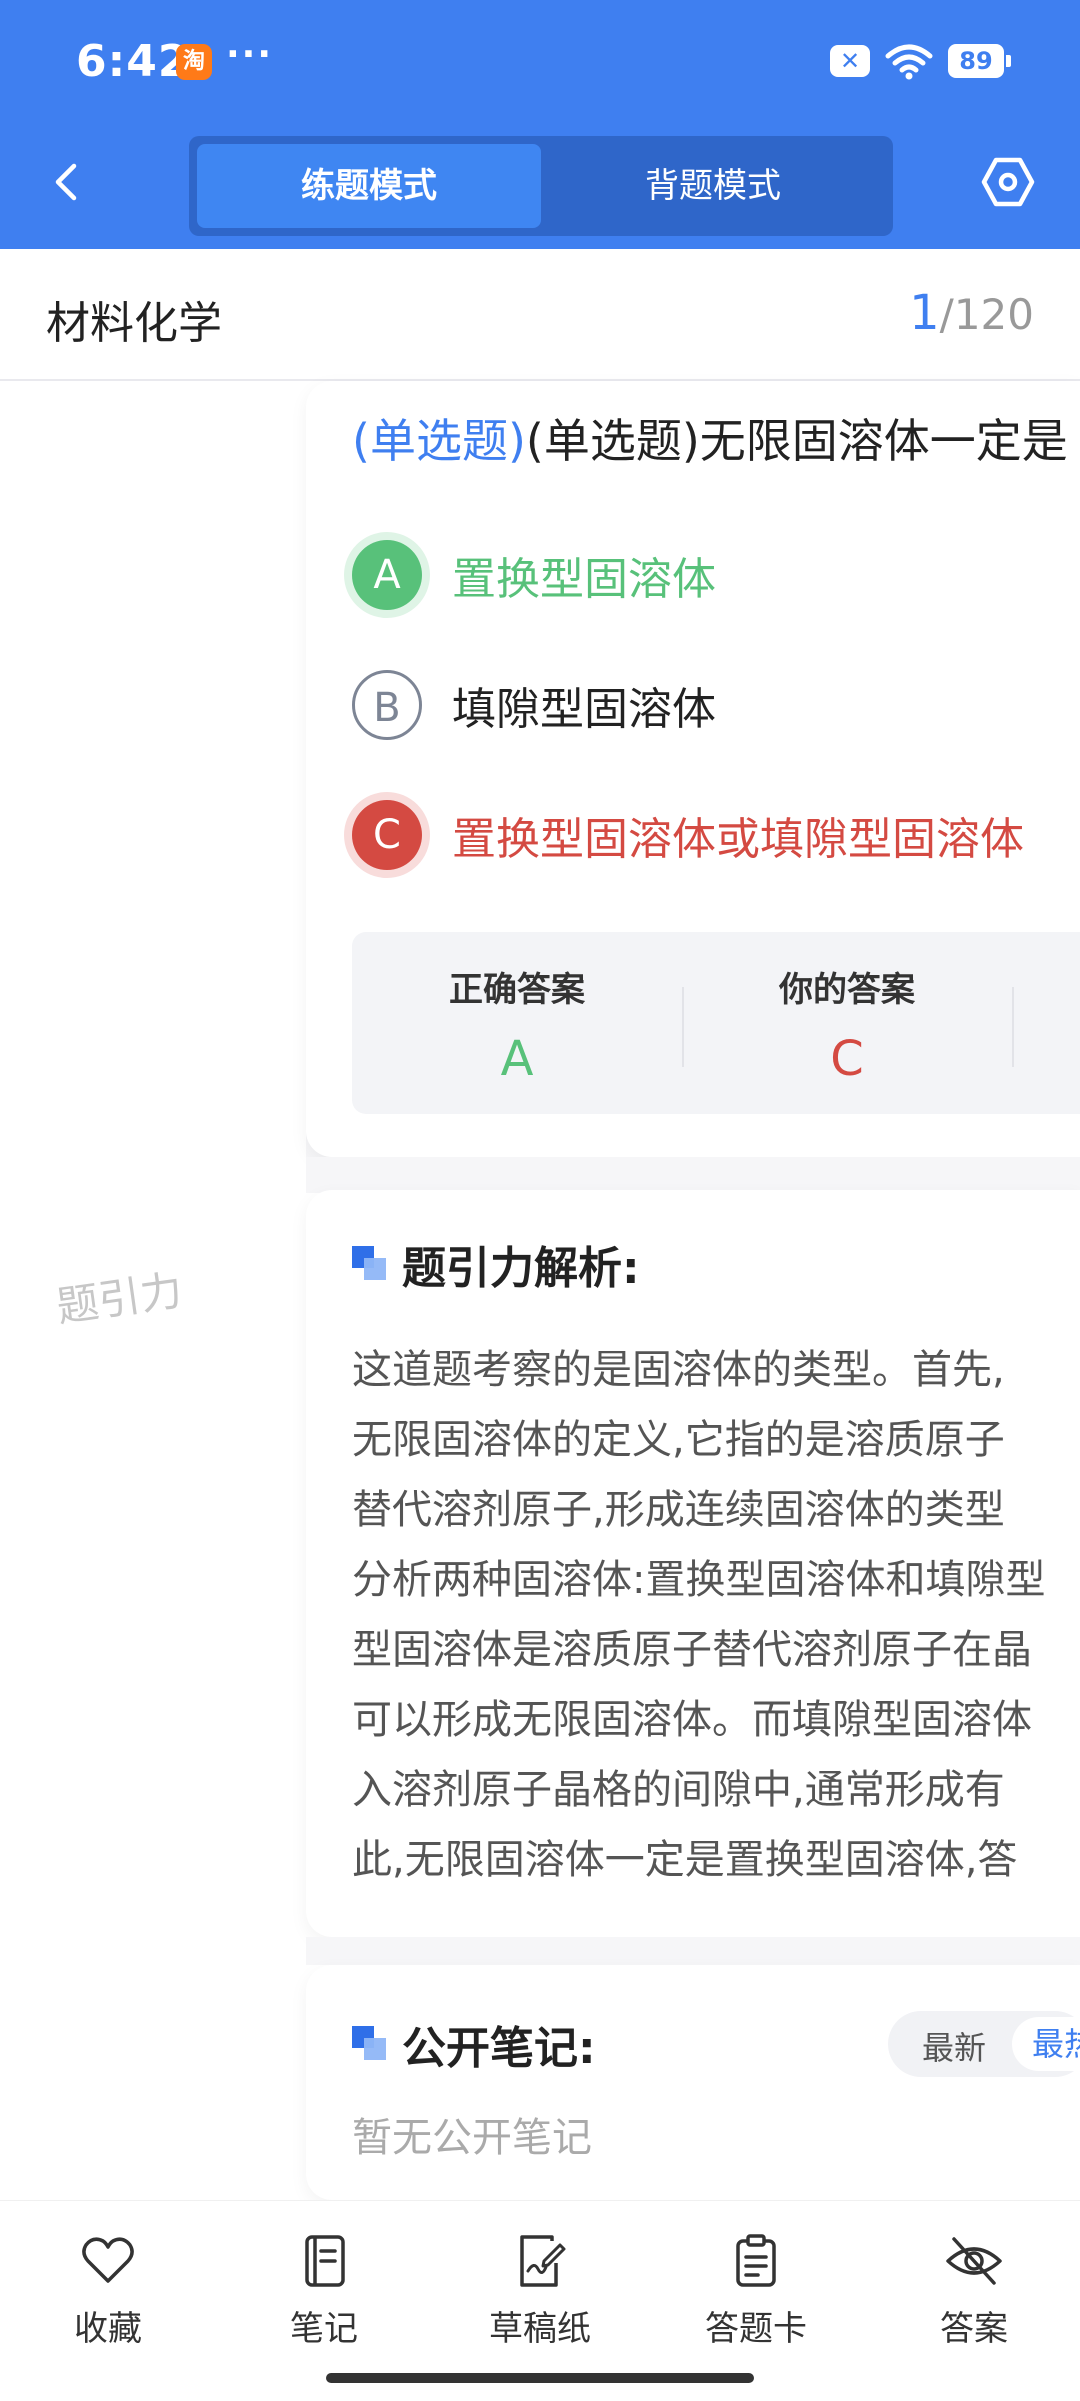 This screenshot has height=2401, width=1080. What do you see at coordinates (324, 2290) in the screenshot?
I see `notes-button: 笔记` at bounding box center [324, 2290].